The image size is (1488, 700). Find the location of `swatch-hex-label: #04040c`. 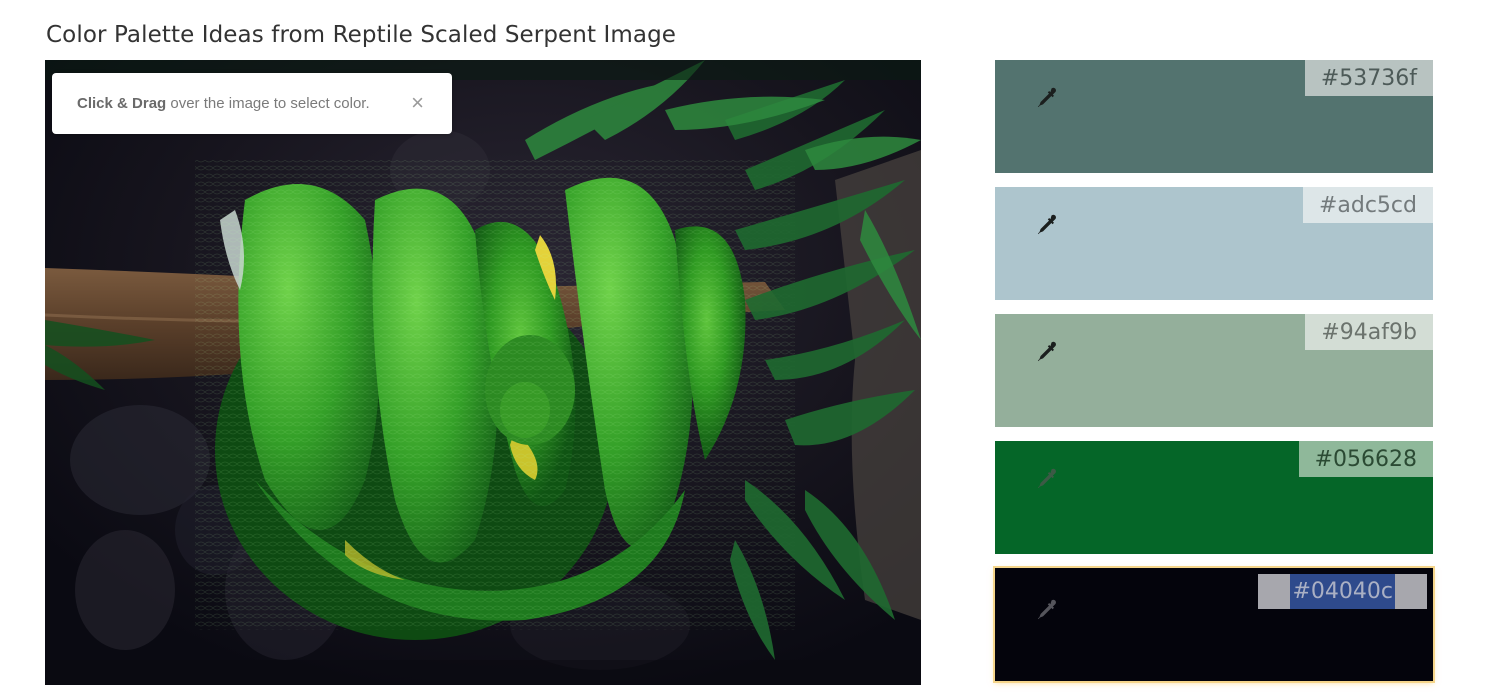

swatch-hex-label: #04040c is located at coordinates (1342, 591).